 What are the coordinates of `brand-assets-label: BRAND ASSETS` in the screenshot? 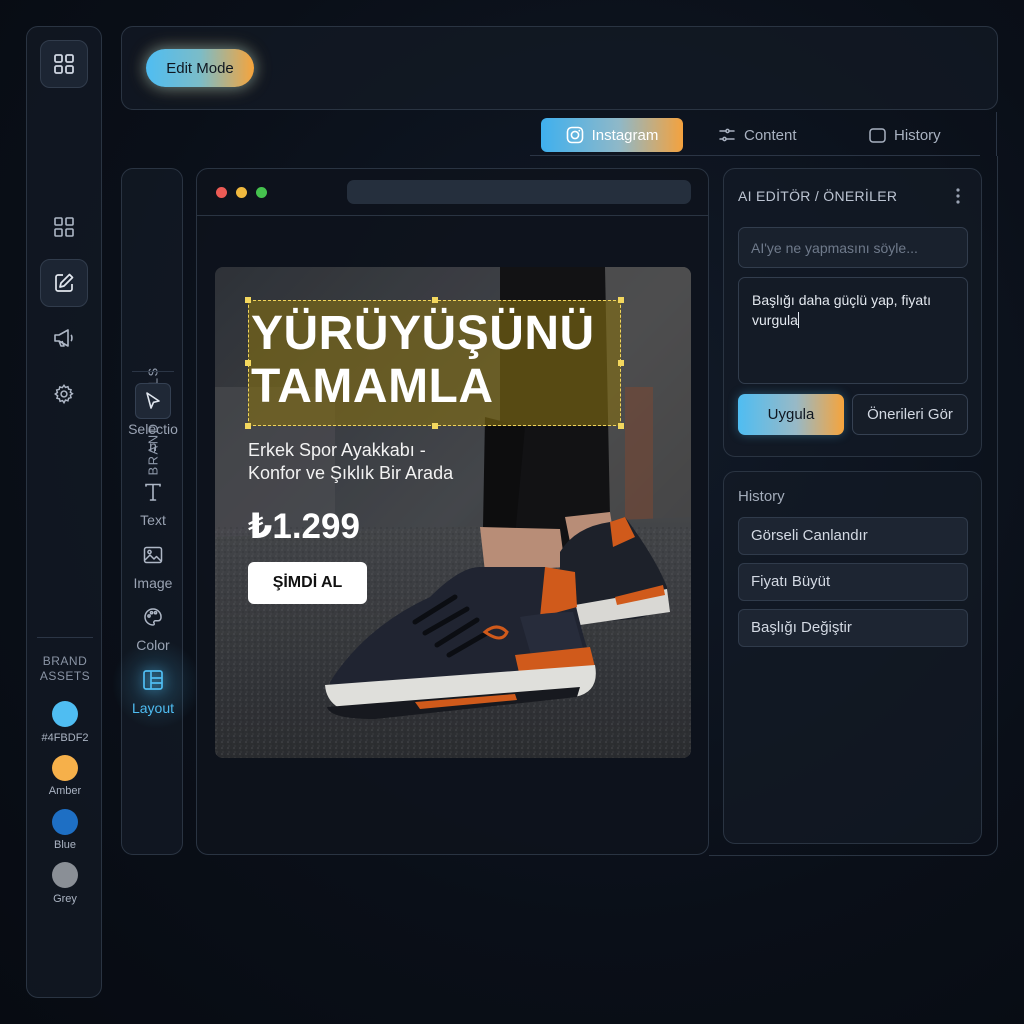 It's located at (65, 668).